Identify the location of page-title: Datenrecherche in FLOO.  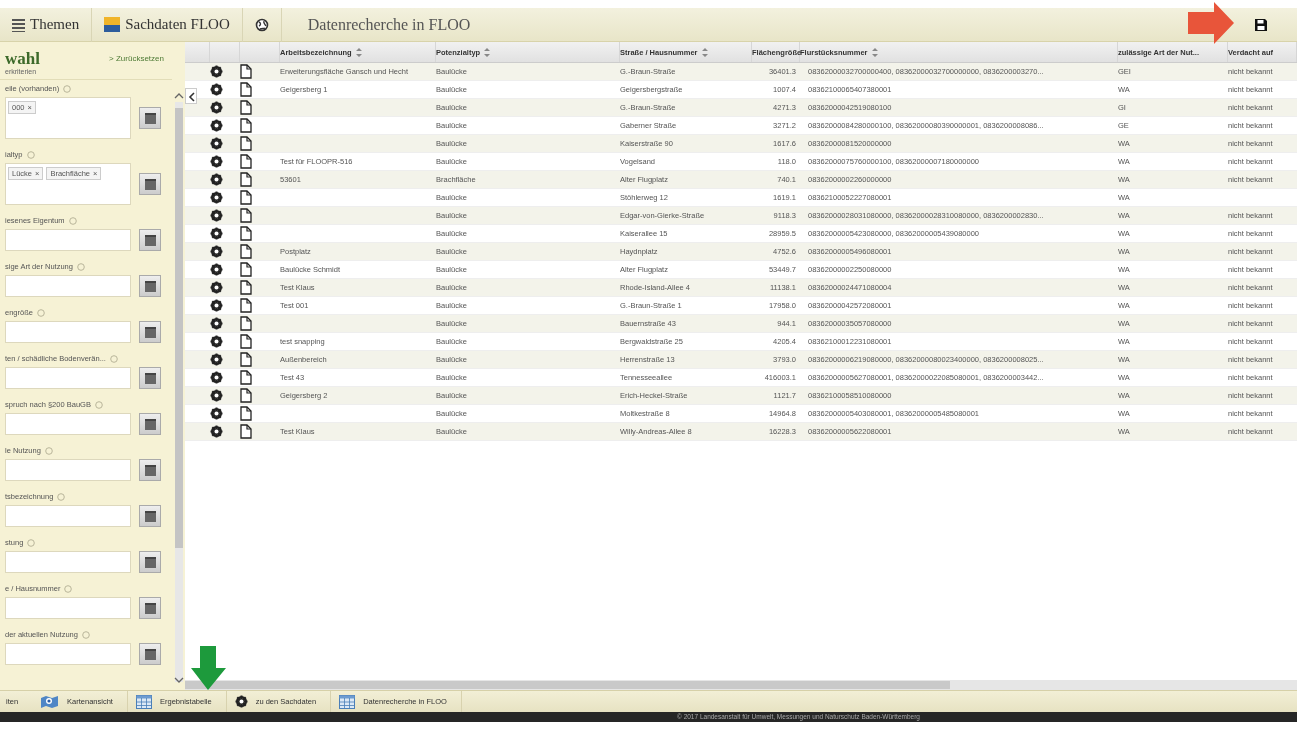
(389, 24).